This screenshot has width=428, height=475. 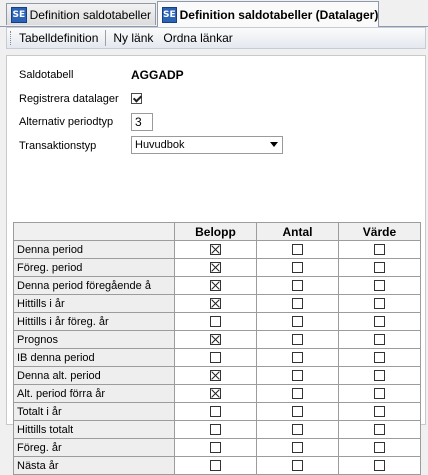 What do you see at coordinates (94, 231) in the screenshot?
I see `grid-corner-header` at bounding box center [94, 231].